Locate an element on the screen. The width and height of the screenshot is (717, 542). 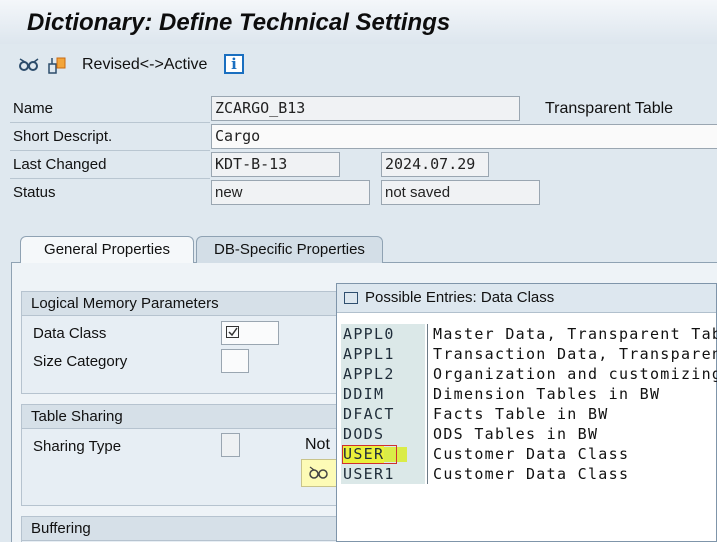
short-description-field: Cargo is located at coordinates (464, 136).